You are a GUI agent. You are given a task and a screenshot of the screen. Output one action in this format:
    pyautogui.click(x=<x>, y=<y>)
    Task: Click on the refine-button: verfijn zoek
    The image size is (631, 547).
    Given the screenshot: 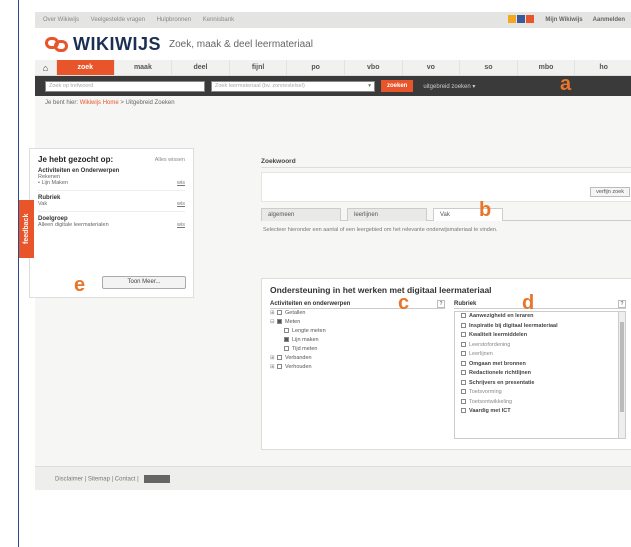 What is the action you would take?
    pyautogui.click(x=610, y=192)
    